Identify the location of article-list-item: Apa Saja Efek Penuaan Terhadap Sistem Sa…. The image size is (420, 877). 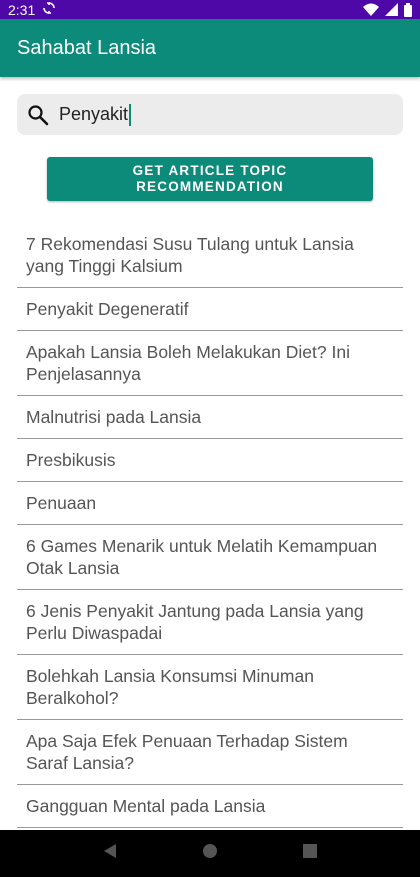
(210, 752).